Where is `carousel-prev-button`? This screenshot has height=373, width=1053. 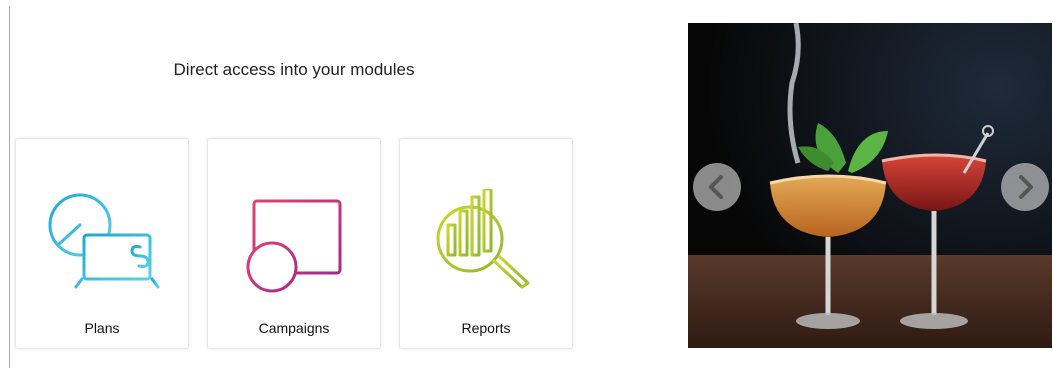 carousel-prev-button is located at coordinates (717, 187).